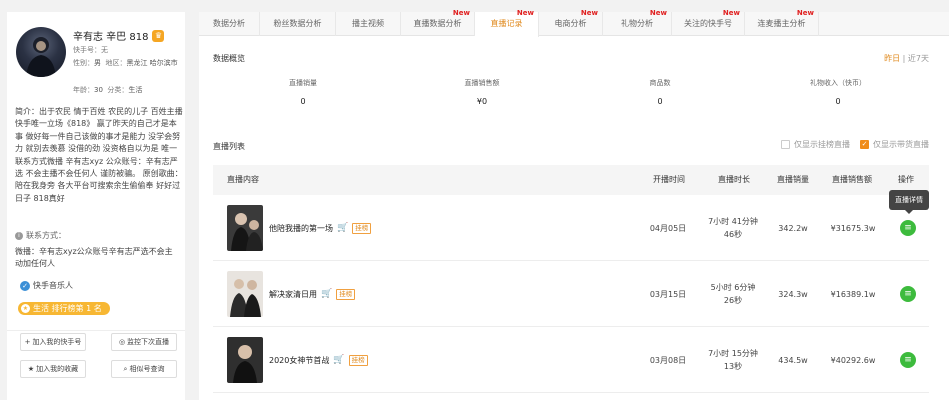 This screenshot has height=400, width=949. What do you see at coordinates (64, 308) in the screenshot?
I see `rank-badge: ★ 生活 排行榜第 1 名` at bounding box center [64, 308].